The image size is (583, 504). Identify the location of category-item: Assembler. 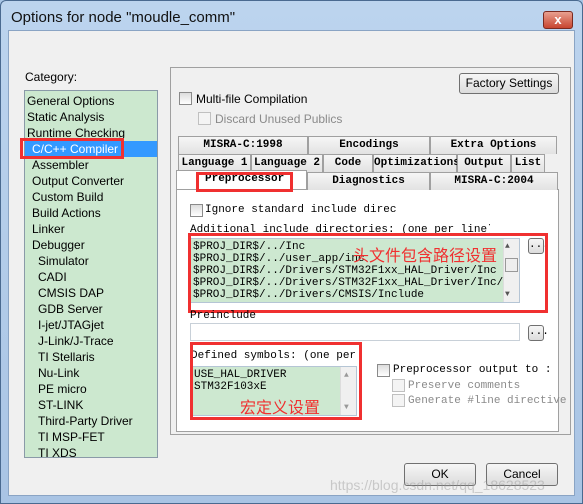
(60, 165).